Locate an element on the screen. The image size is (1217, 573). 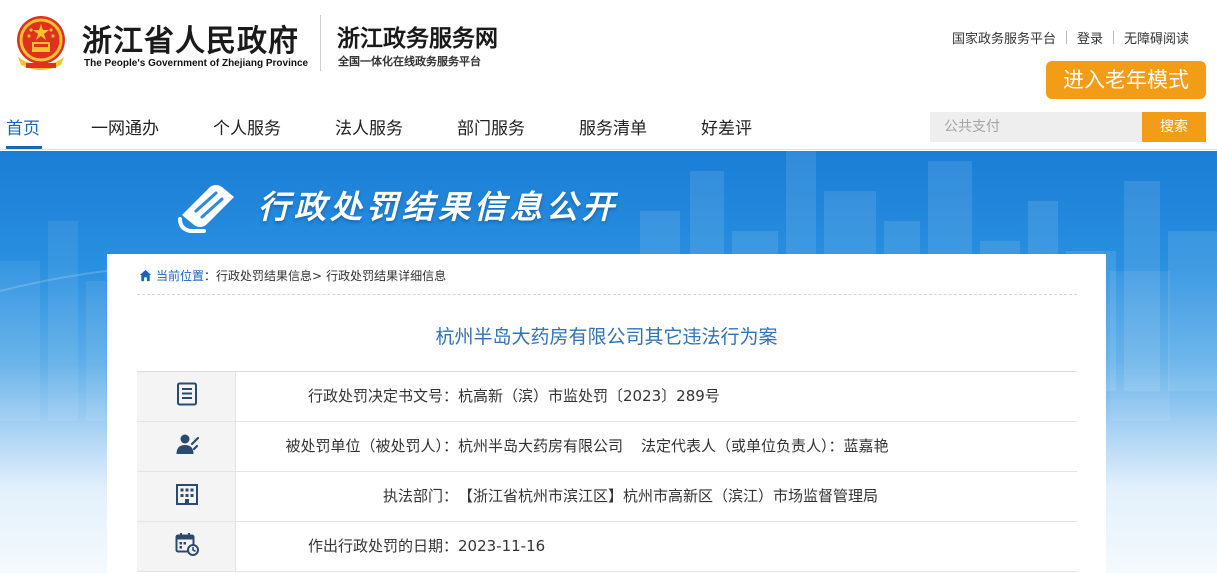
calendar-clock-icon is located at coordinates (187, 544).